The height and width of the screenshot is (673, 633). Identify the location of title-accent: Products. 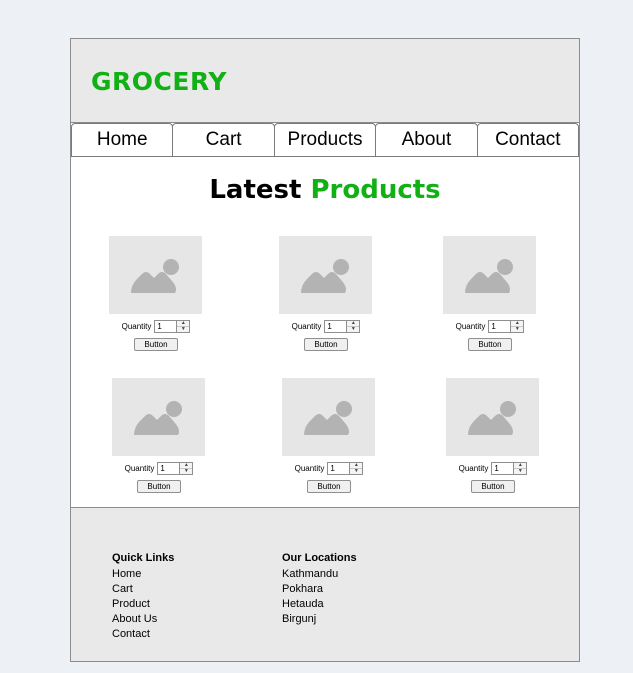
(375, 190).